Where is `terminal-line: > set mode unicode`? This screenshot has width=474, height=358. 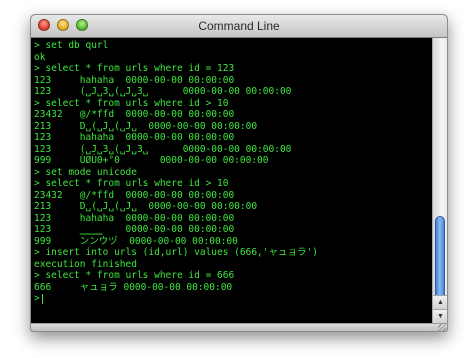 terminal-line: > set mode unicode is located at coordinates (85, 172).